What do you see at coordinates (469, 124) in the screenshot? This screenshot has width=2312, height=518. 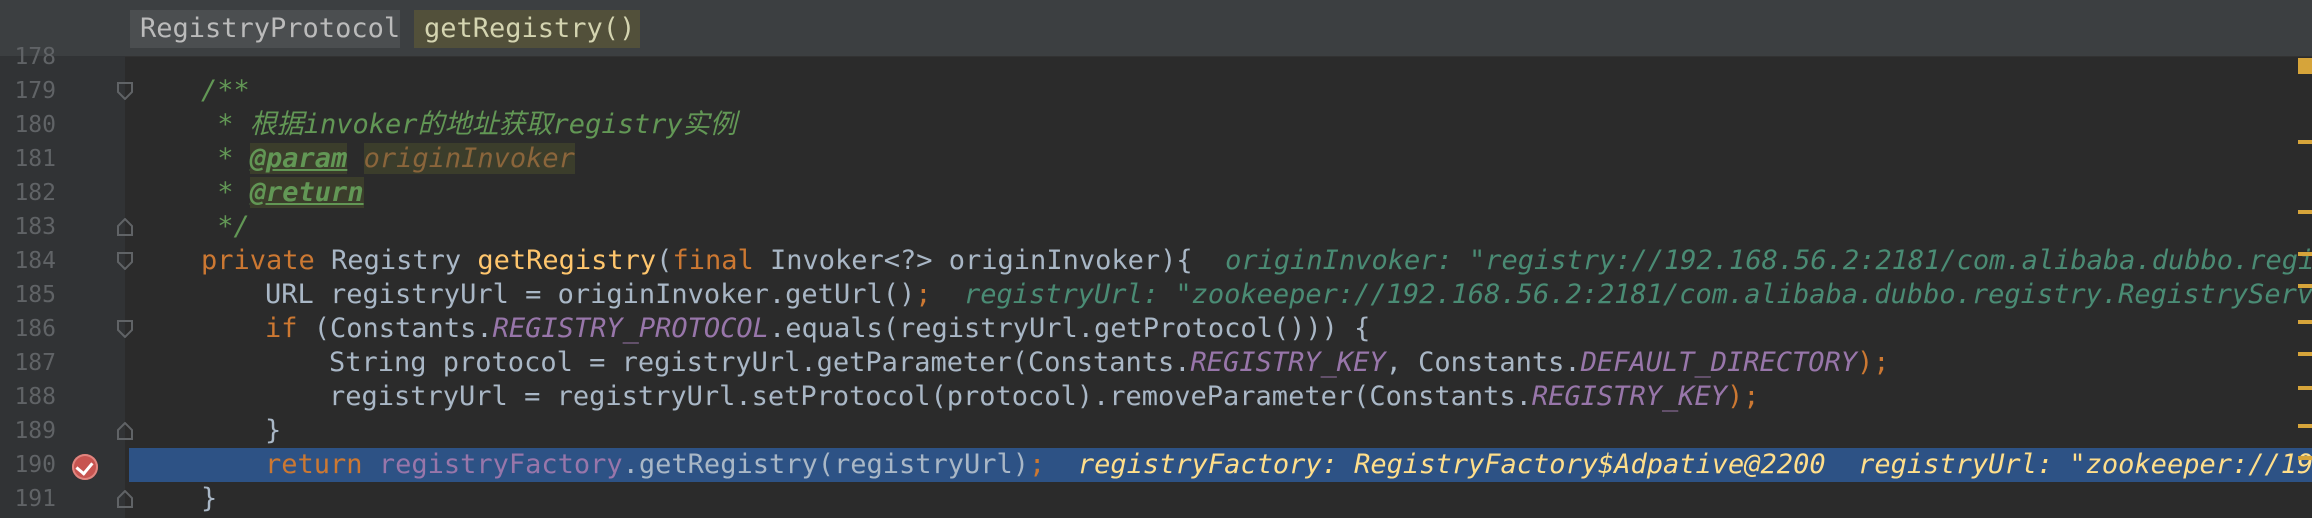 I see `doc-comment: * 根据invoker的地址获取registry实例` at bounding box center [469, 124].